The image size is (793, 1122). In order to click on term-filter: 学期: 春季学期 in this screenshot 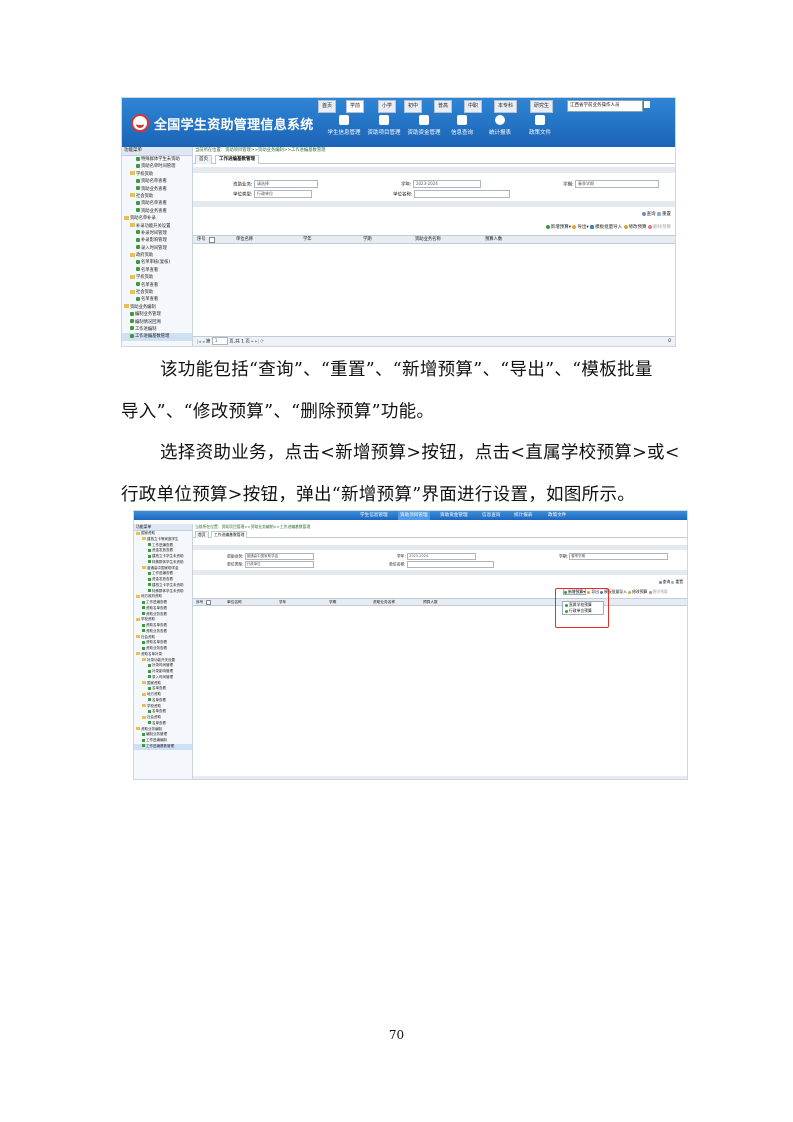, I will do `click(611, 184)`.